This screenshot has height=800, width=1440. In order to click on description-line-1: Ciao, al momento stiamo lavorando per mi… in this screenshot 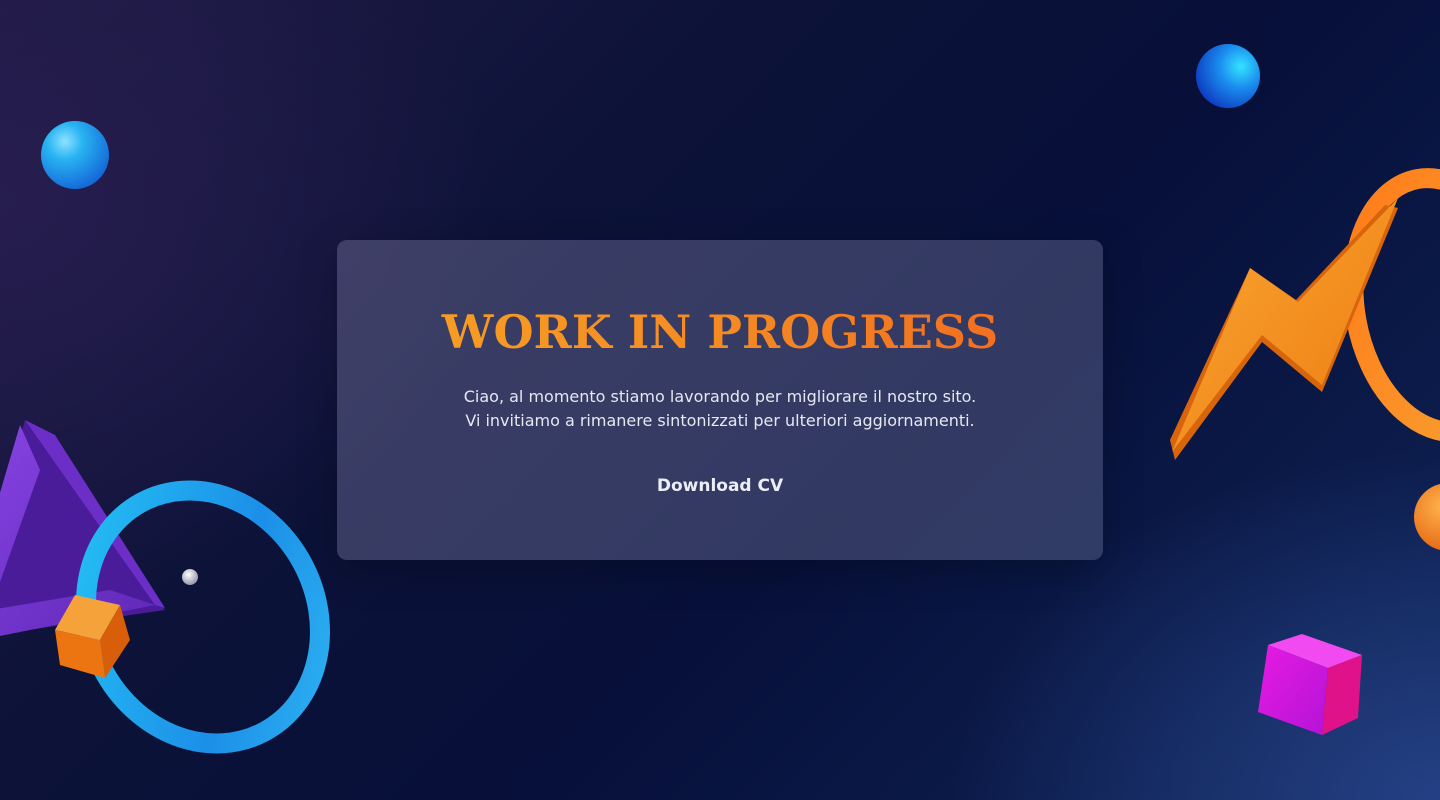, I will do `click(720, 396)`.